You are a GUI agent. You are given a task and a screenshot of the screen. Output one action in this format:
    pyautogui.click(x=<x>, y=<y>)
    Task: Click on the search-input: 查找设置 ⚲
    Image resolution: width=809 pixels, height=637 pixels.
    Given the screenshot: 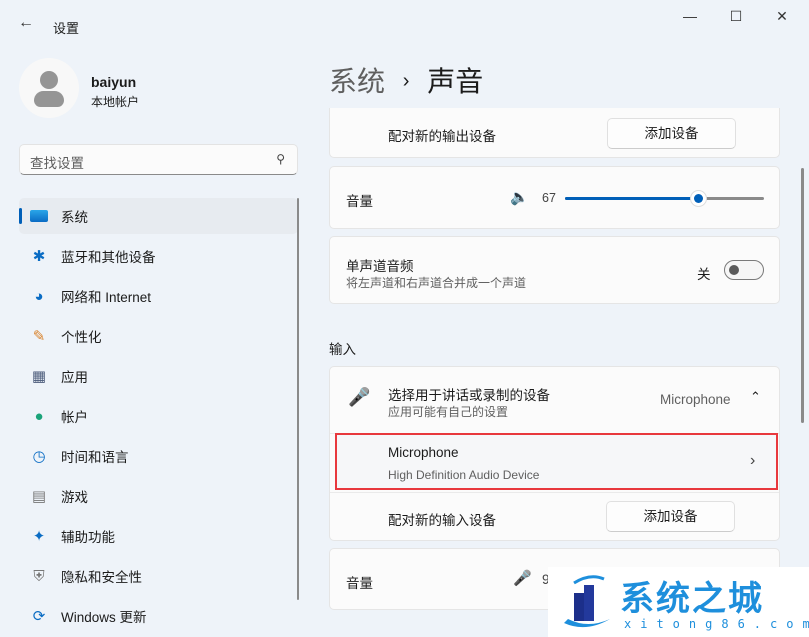 What is the action you would take?
    pyautogui.click(x=158, y=159)
    